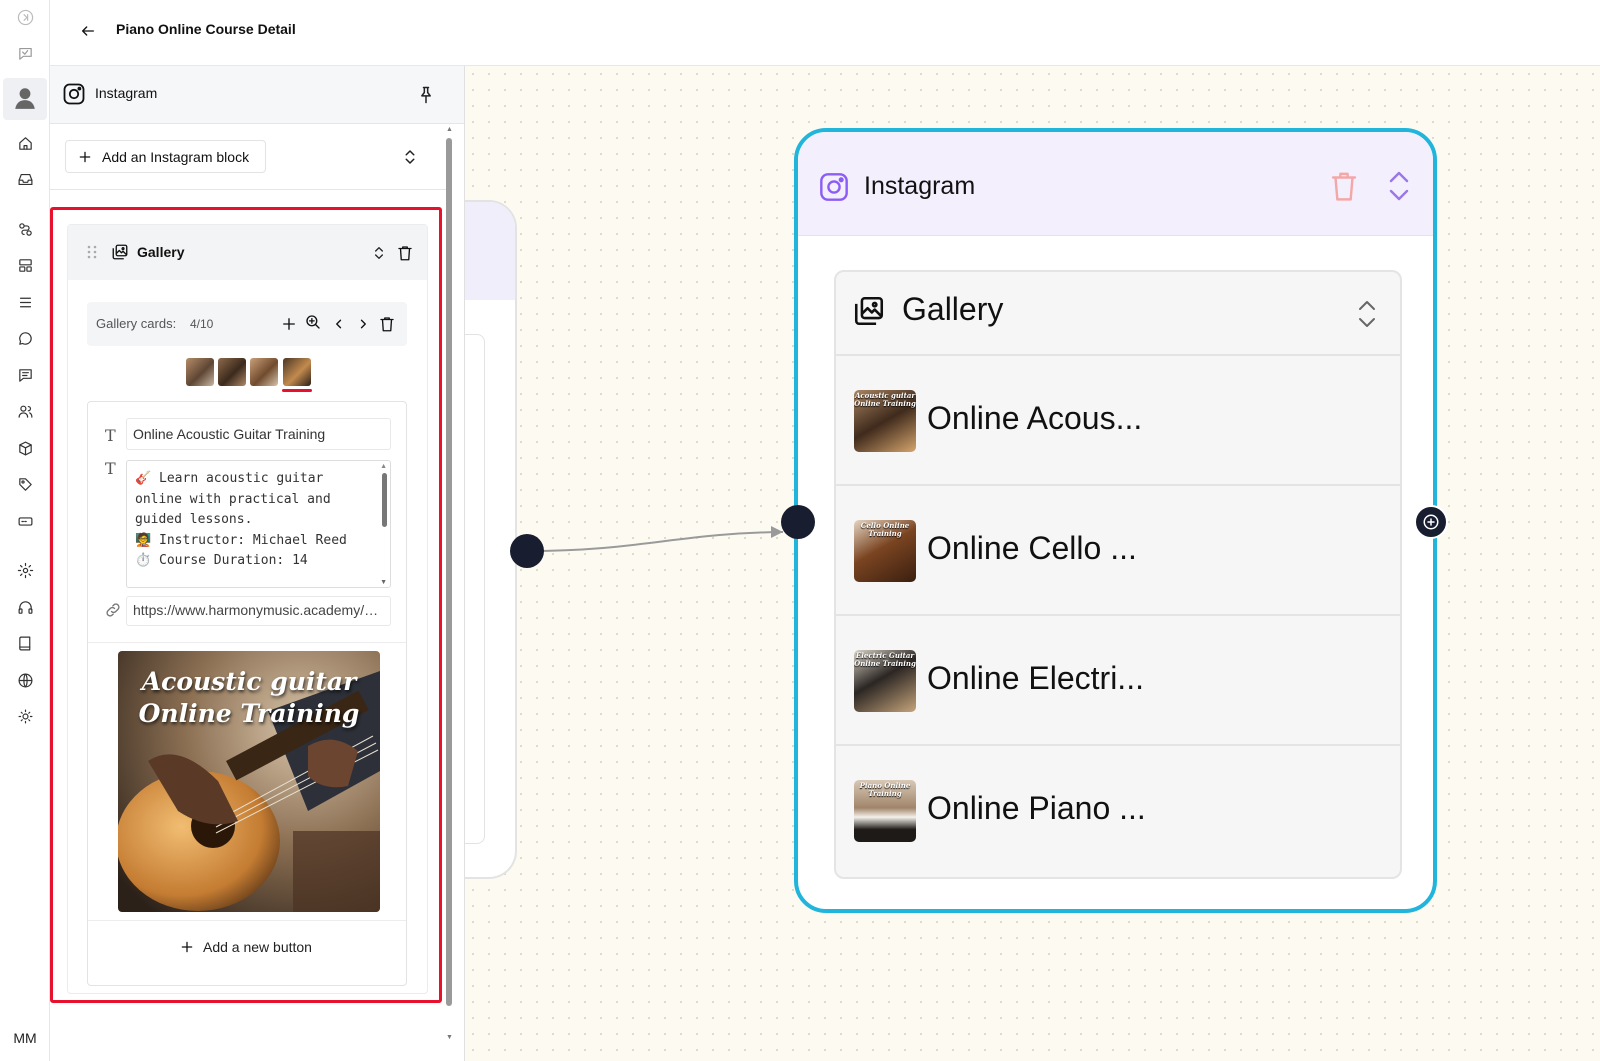  Describe the element at coordinates (798, 522) in the screenshot. I see `node-input-handle` at that location.